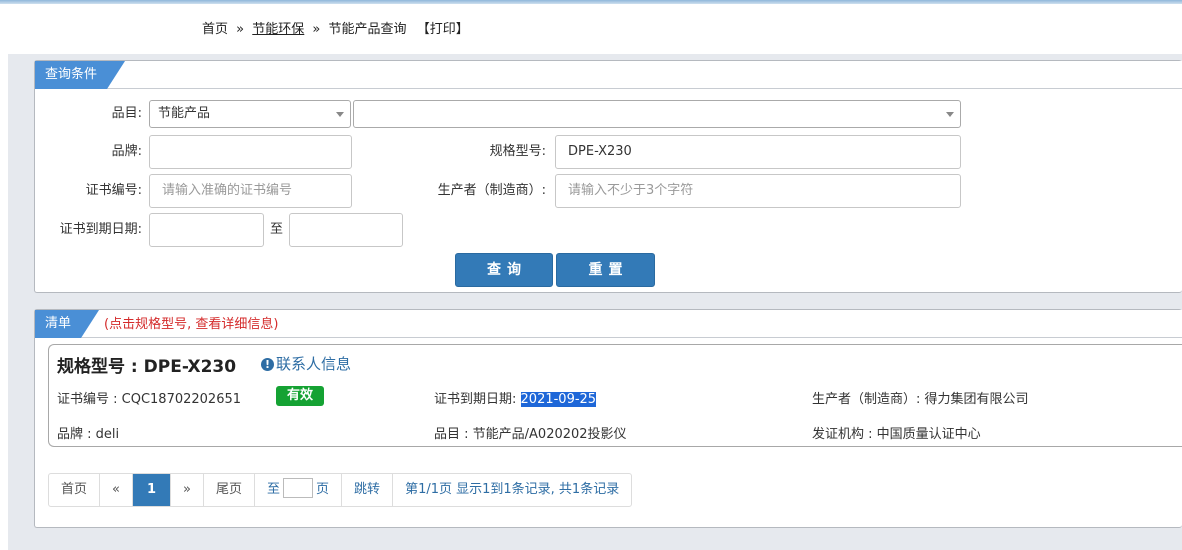 The image size is (1182, 550). I want to click on pagination: 首页 « 1 » 尾页 至页 跳转 第1/1页 显示1到1条记录, 共1条记录, so click(340, 490).